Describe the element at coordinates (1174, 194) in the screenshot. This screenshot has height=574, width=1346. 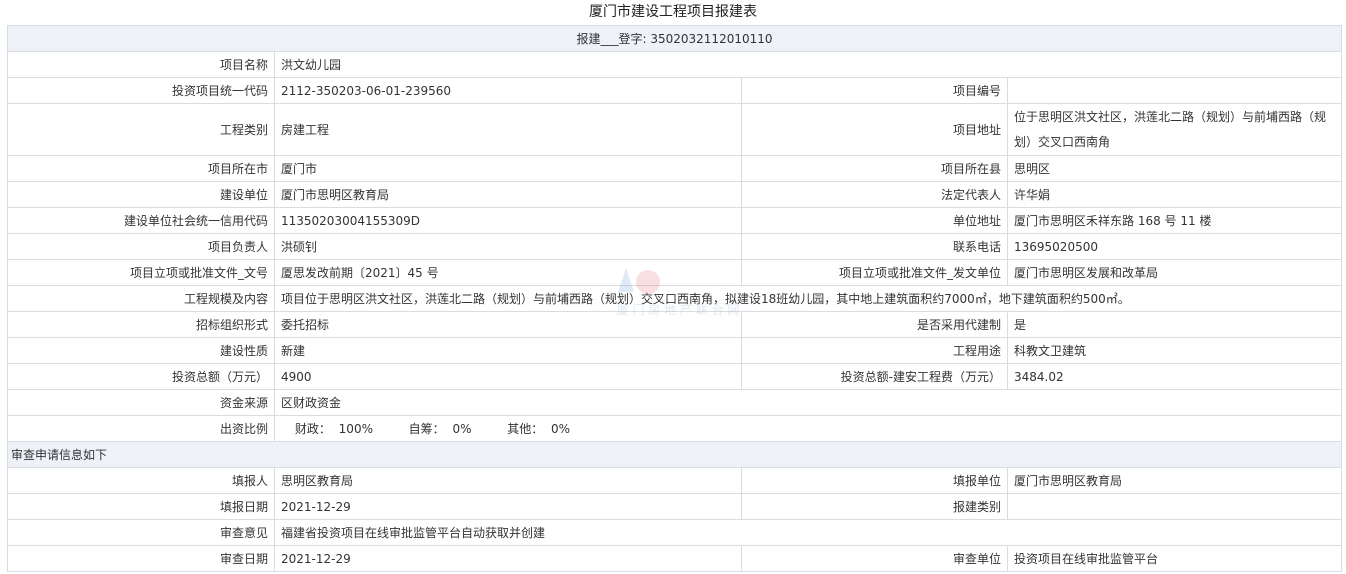
I see `legal-rep-value: 许华娟` at that location.